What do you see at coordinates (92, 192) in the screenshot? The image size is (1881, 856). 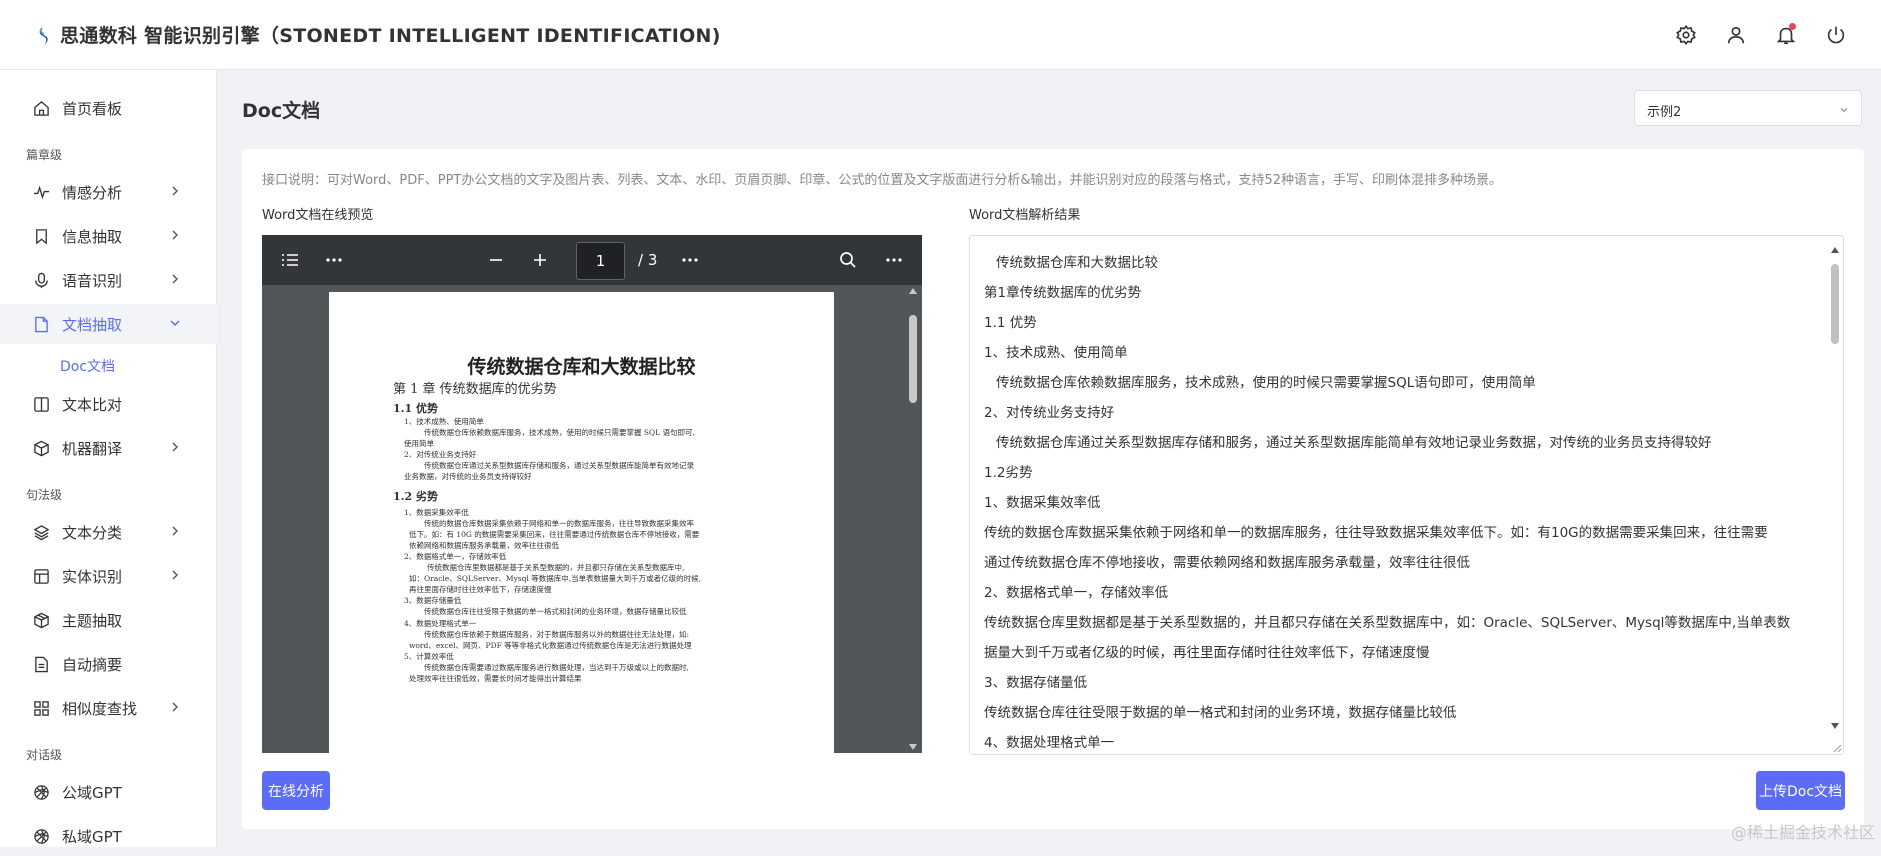 I see `sidebar-item-label: 情感分析` at bounding box center [92, 192].